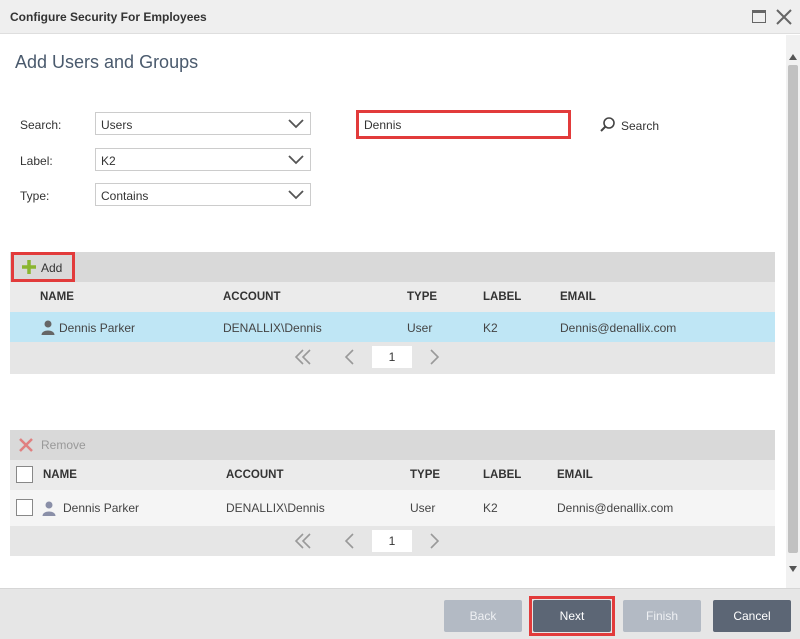 This screenshot has height=639, width=800. I want to click on window-title: Configure Security For Employees, so click(108, 17).